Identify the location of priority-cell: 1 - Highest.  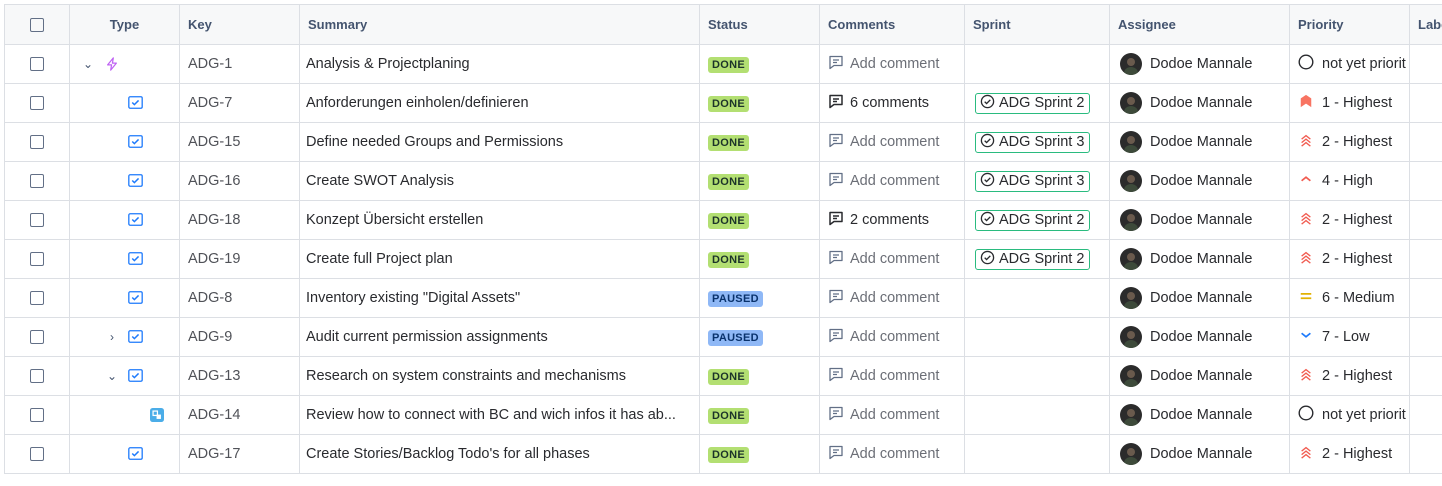
(1349, 103).